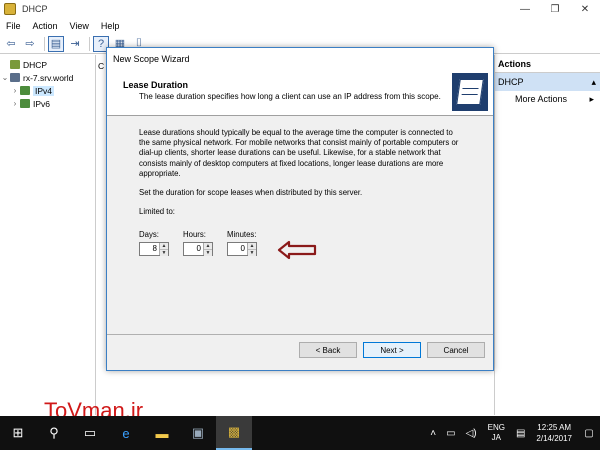 This screenshot has width=600, height=450. Describe the element at coordinates (547, 235) in the screenshot. I see `actions-pane: Actions DHCP ▴ More Actions ▸` at that location.